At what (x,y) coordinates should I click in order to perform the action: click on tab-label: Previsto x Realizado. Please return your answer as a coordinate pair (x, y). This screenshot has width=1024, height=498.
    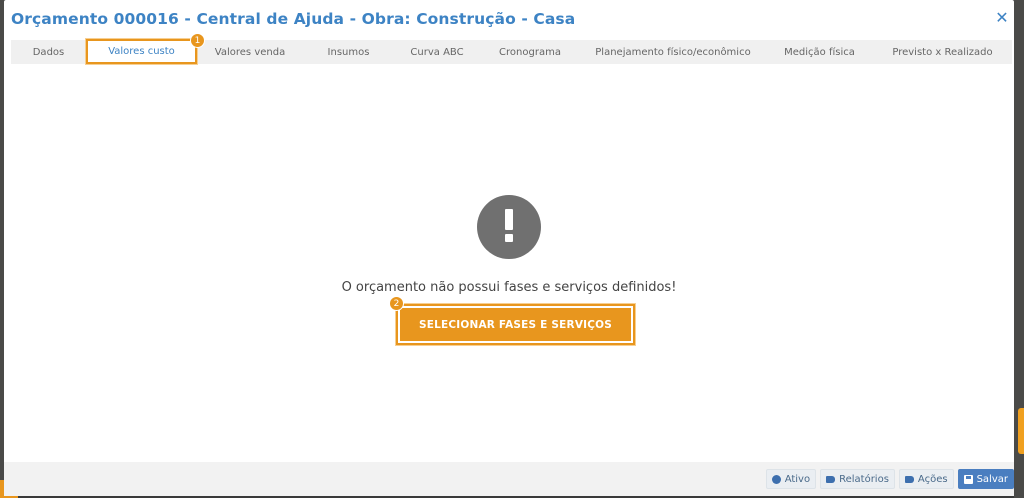
    Looking at the image, I should click on (942, 52).